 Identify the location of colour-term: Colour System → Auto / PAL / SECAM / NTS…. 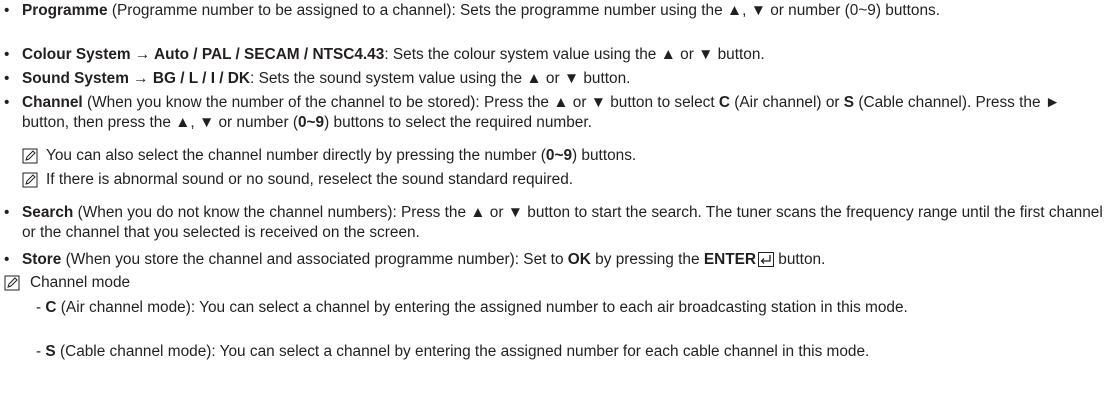
(203, 54).